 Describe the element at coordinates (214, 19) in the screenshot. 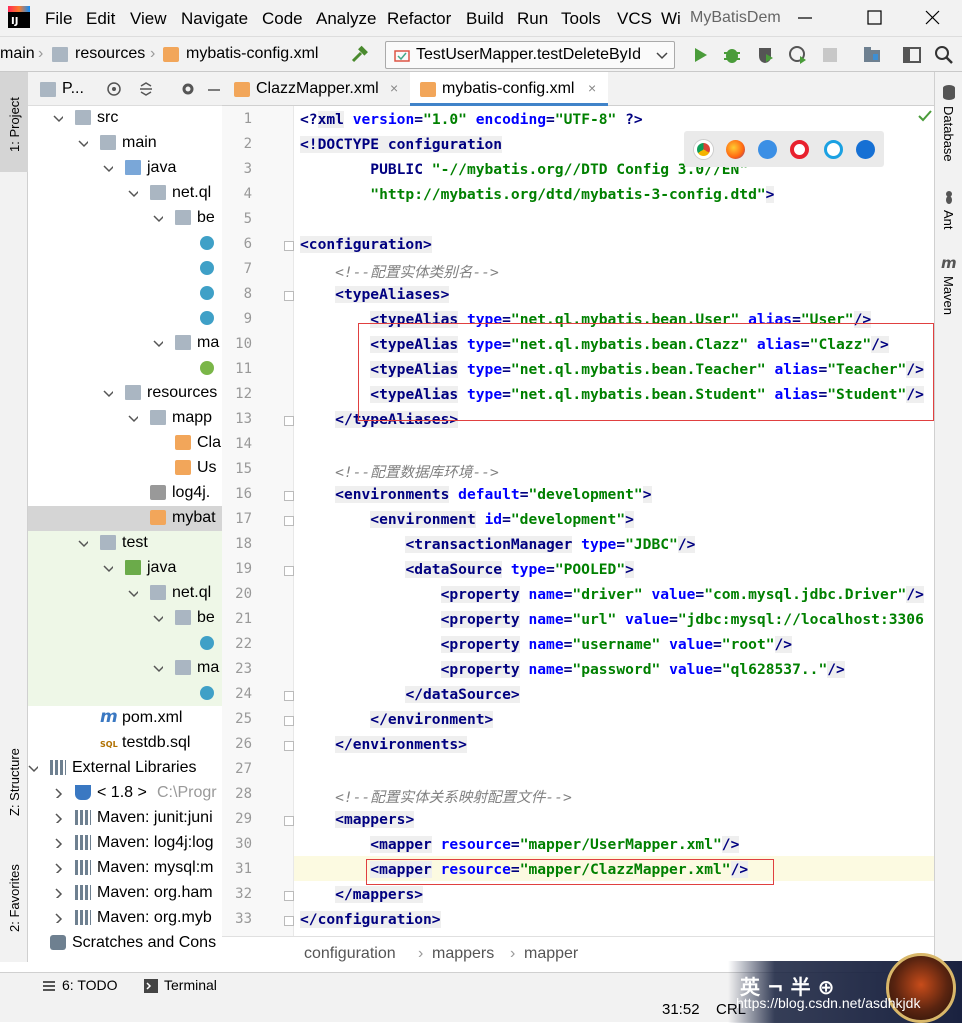

I see `menu-navigate: Navigate` at that location.